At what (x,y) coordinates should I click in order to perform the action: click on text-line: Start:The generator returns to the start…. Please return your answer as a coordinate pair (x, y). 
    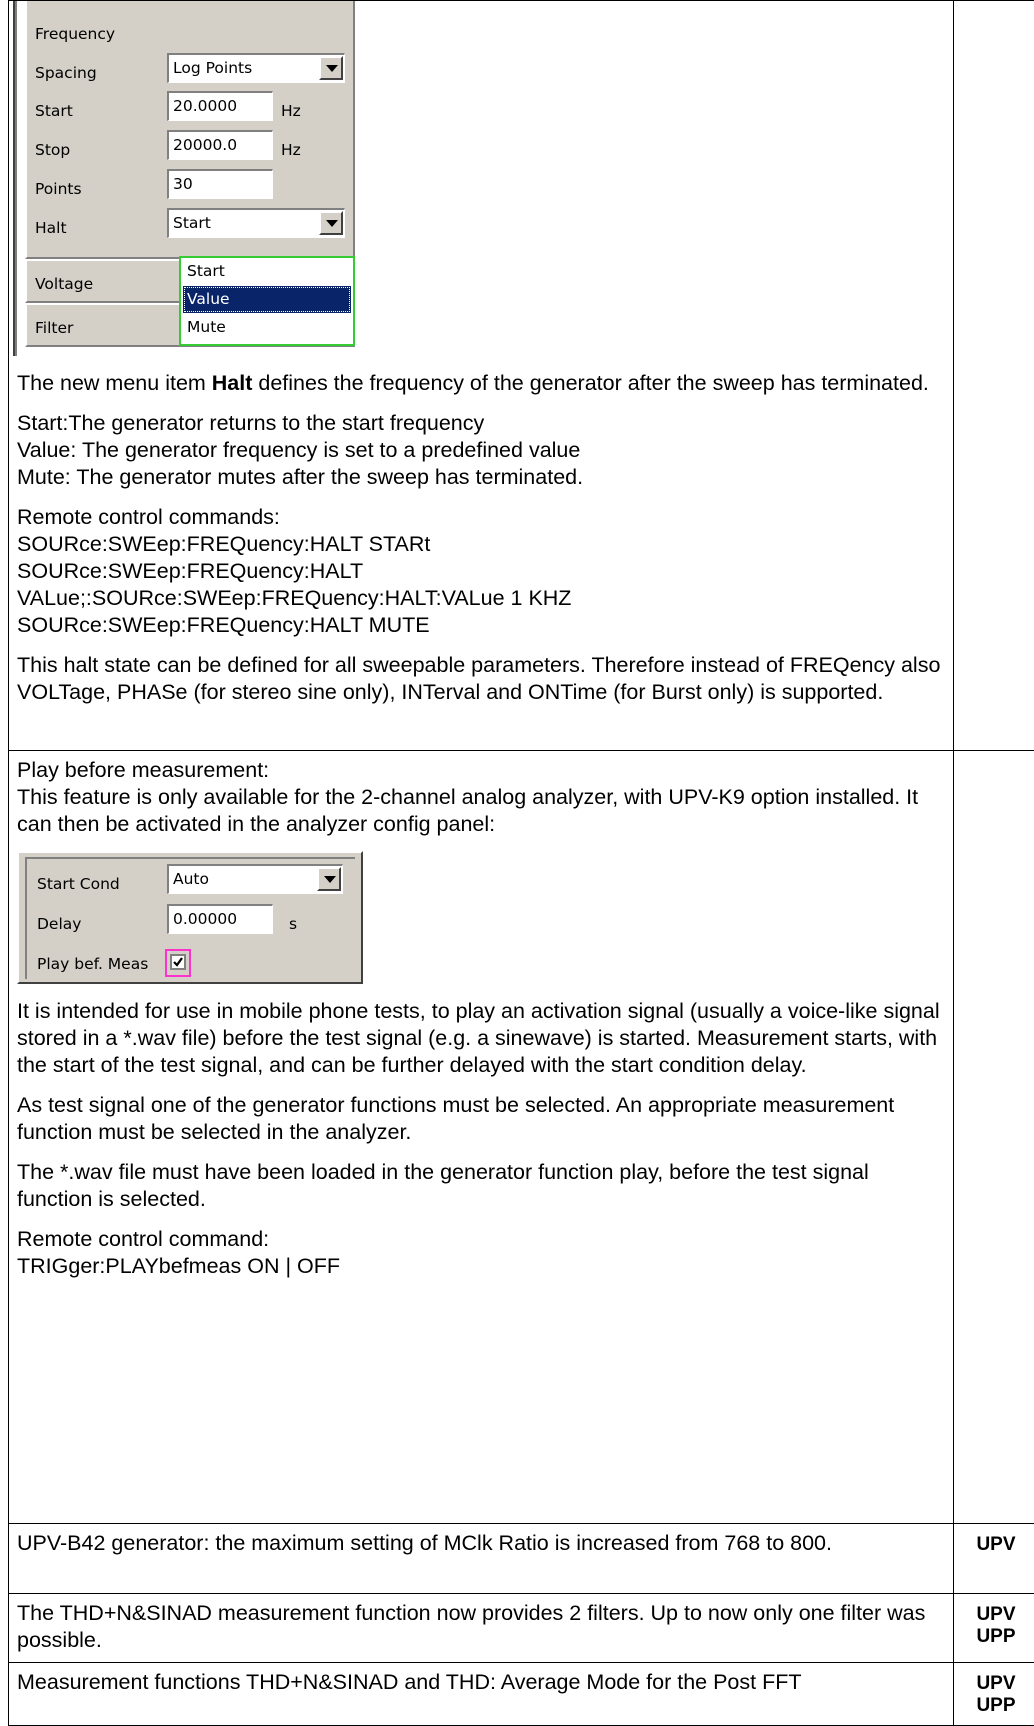
    Looking at the image, I should click on (481, 423).